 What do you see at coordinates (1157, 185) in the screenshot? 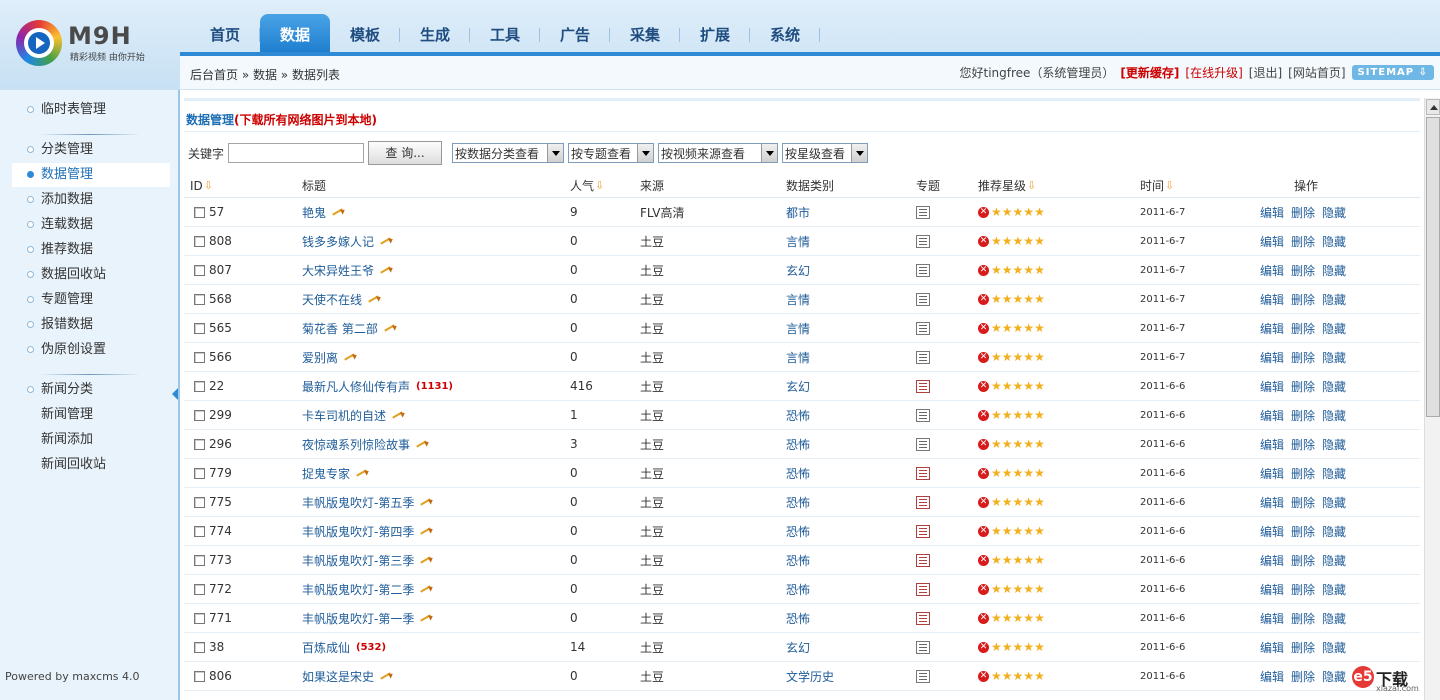
I see `column-time: 时间 ⇩` at bounding box center [1157, 185].